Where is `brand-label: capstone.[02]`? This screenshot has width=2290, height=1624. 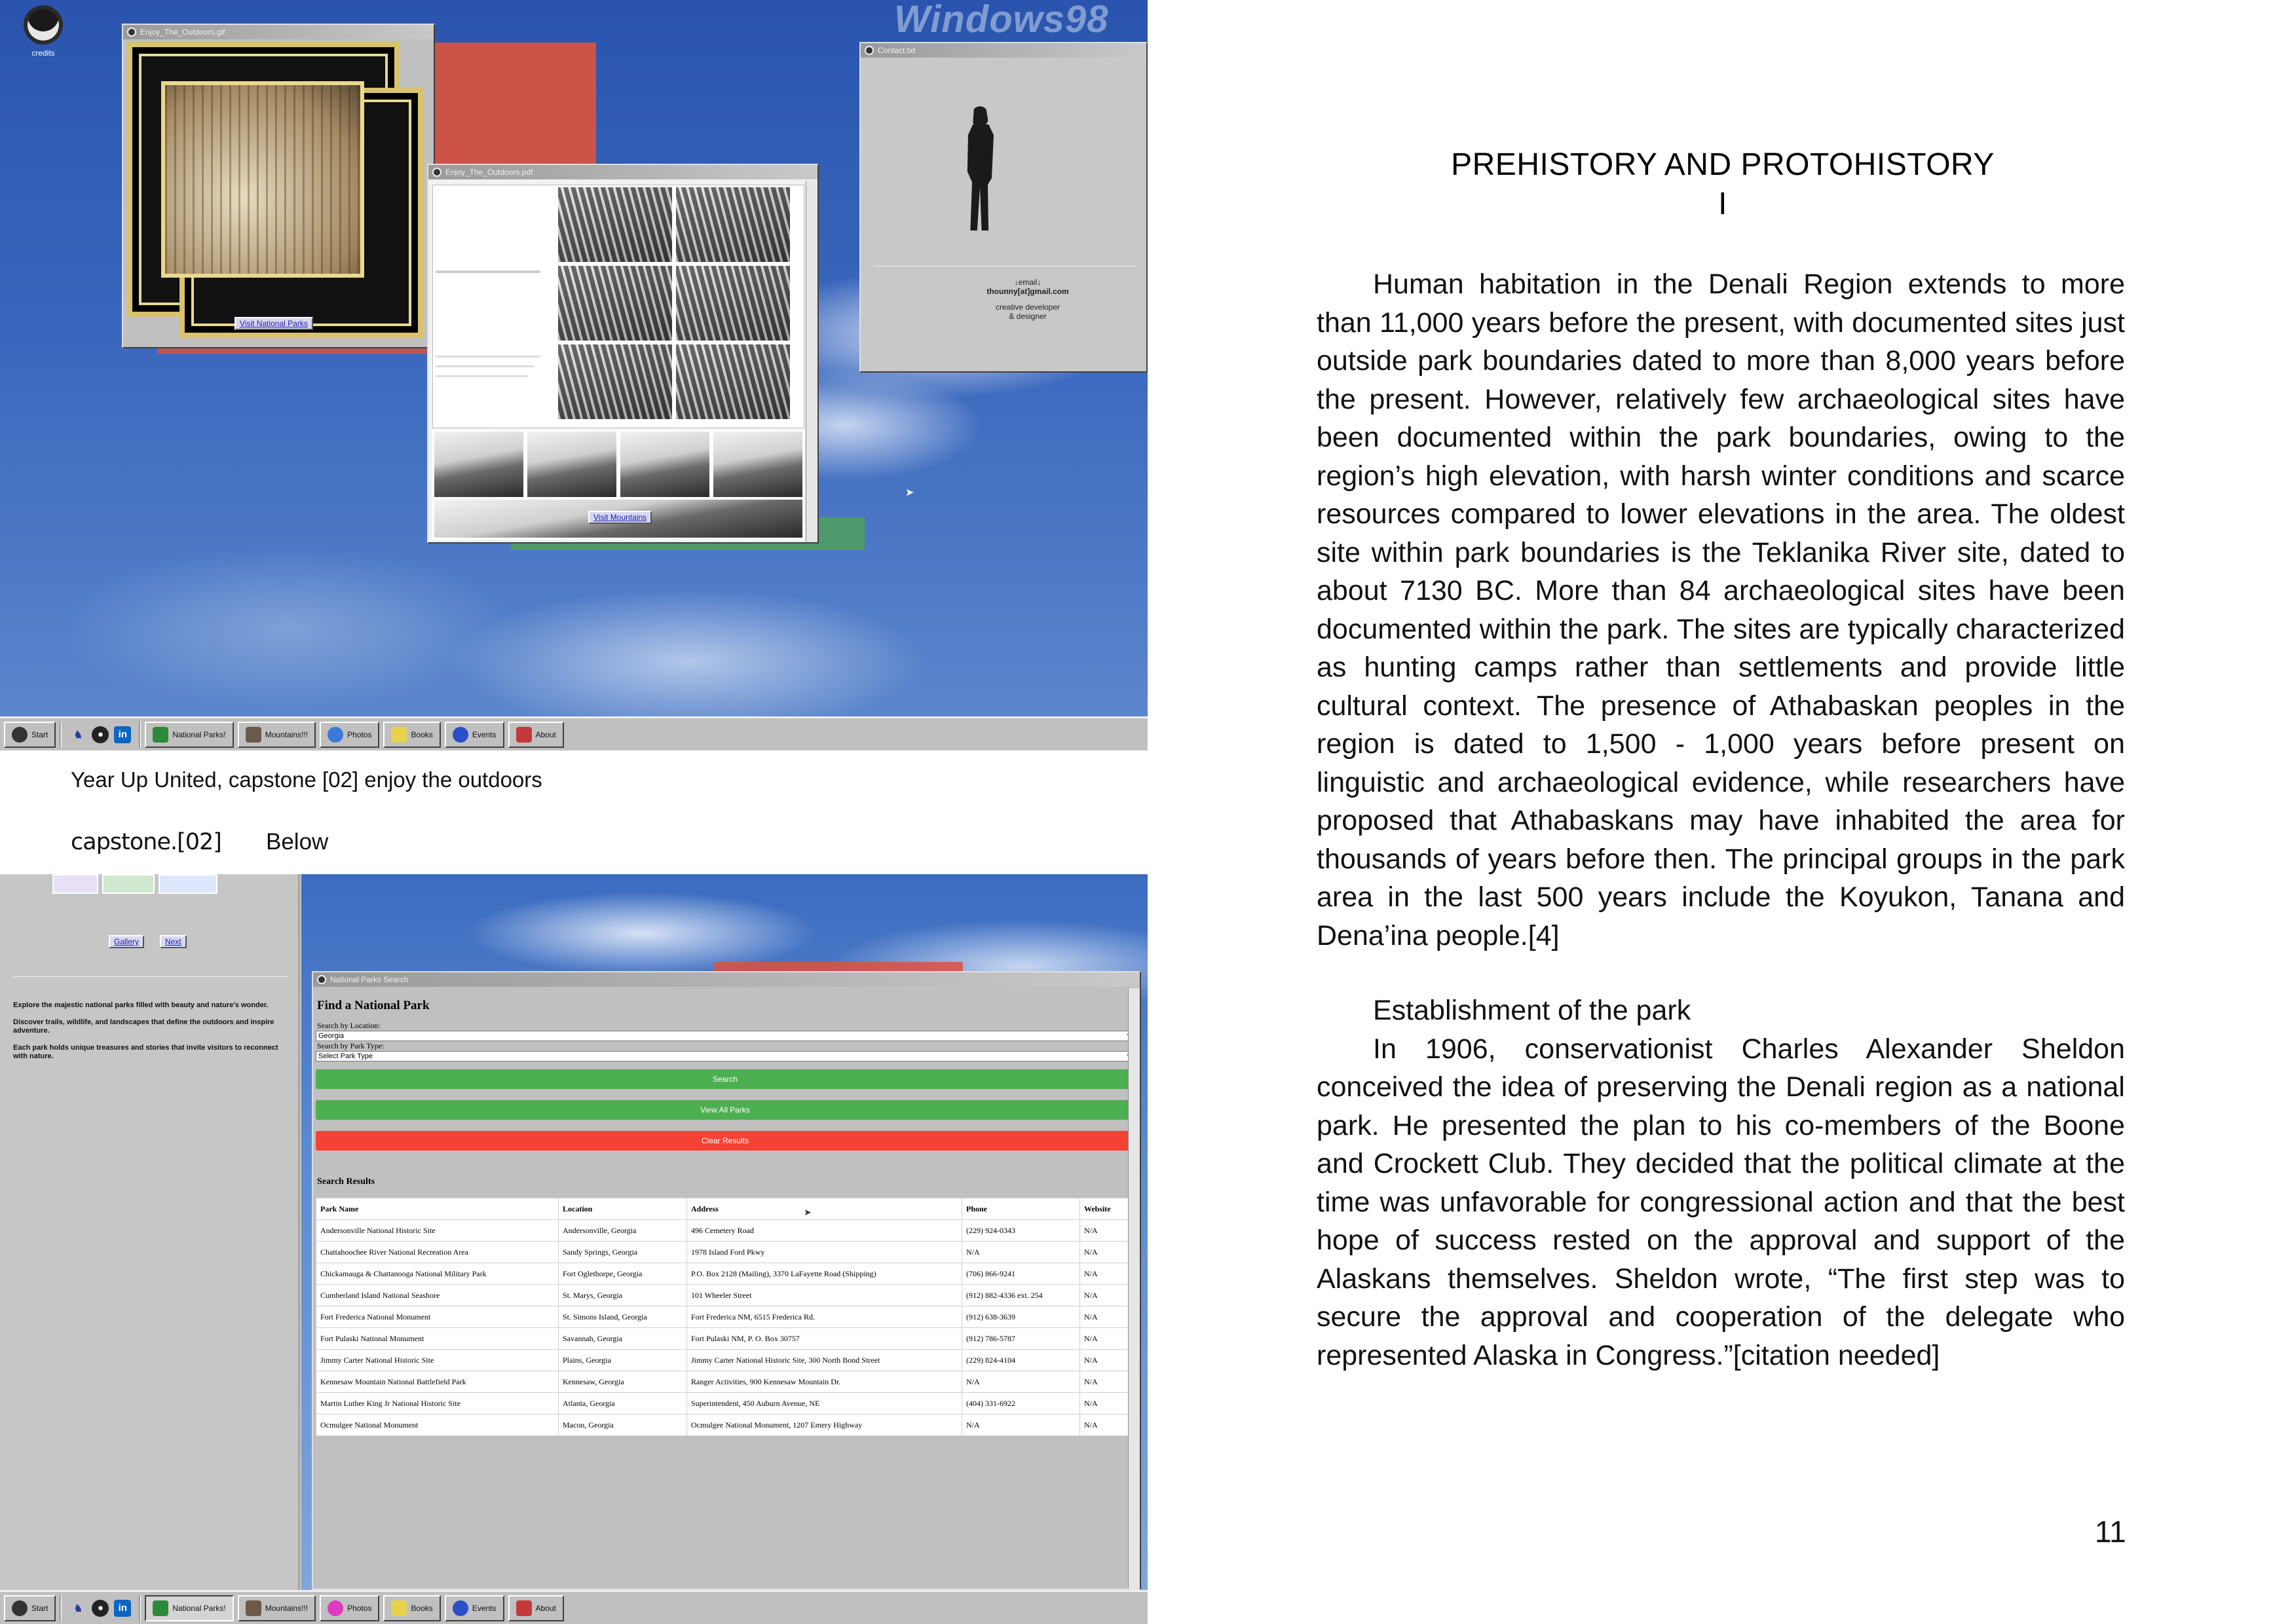
brand-label: capstone.[02] is located at coordinates (147, 842).